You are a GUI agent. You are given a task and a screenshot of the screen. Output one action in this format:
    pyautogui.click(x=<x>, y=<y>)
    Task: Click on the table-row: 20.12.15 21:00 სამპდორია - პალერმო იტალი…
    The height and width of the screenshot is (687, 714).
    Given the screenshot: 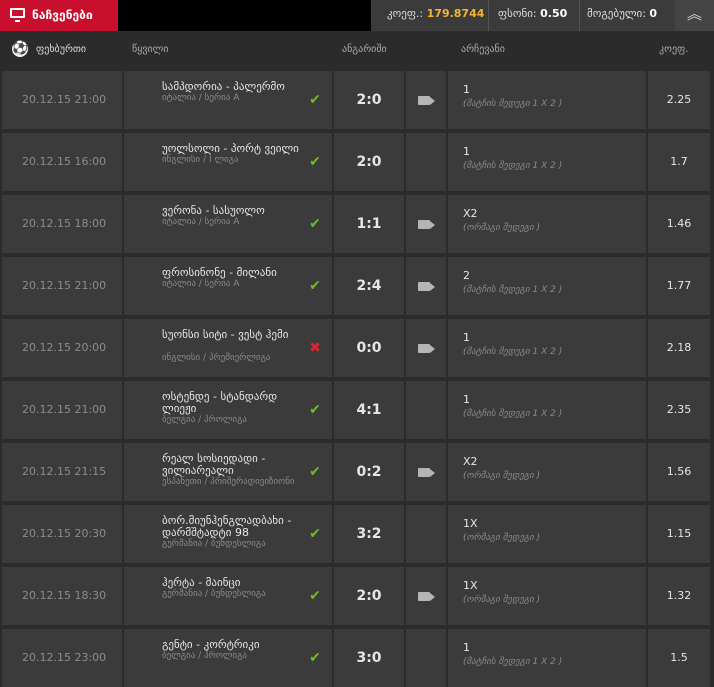 What is the action you would take?
    pyautogui.click(x=356, y=100)
    